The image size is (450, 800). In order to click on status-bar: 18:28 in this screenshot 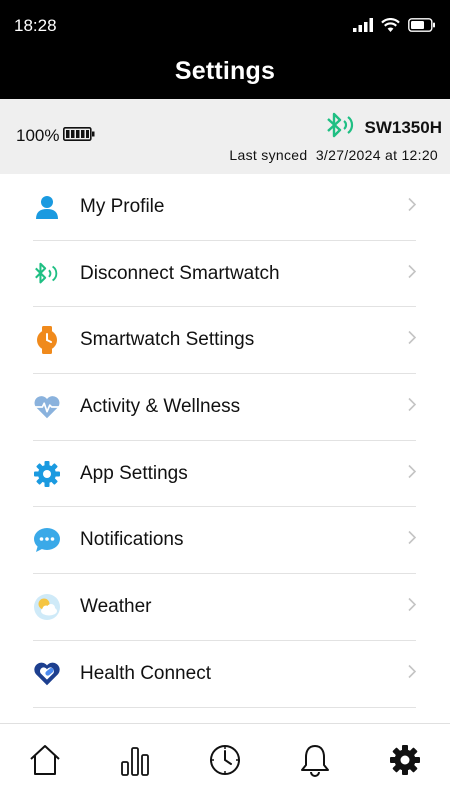, I will do `click(225, 26)`.